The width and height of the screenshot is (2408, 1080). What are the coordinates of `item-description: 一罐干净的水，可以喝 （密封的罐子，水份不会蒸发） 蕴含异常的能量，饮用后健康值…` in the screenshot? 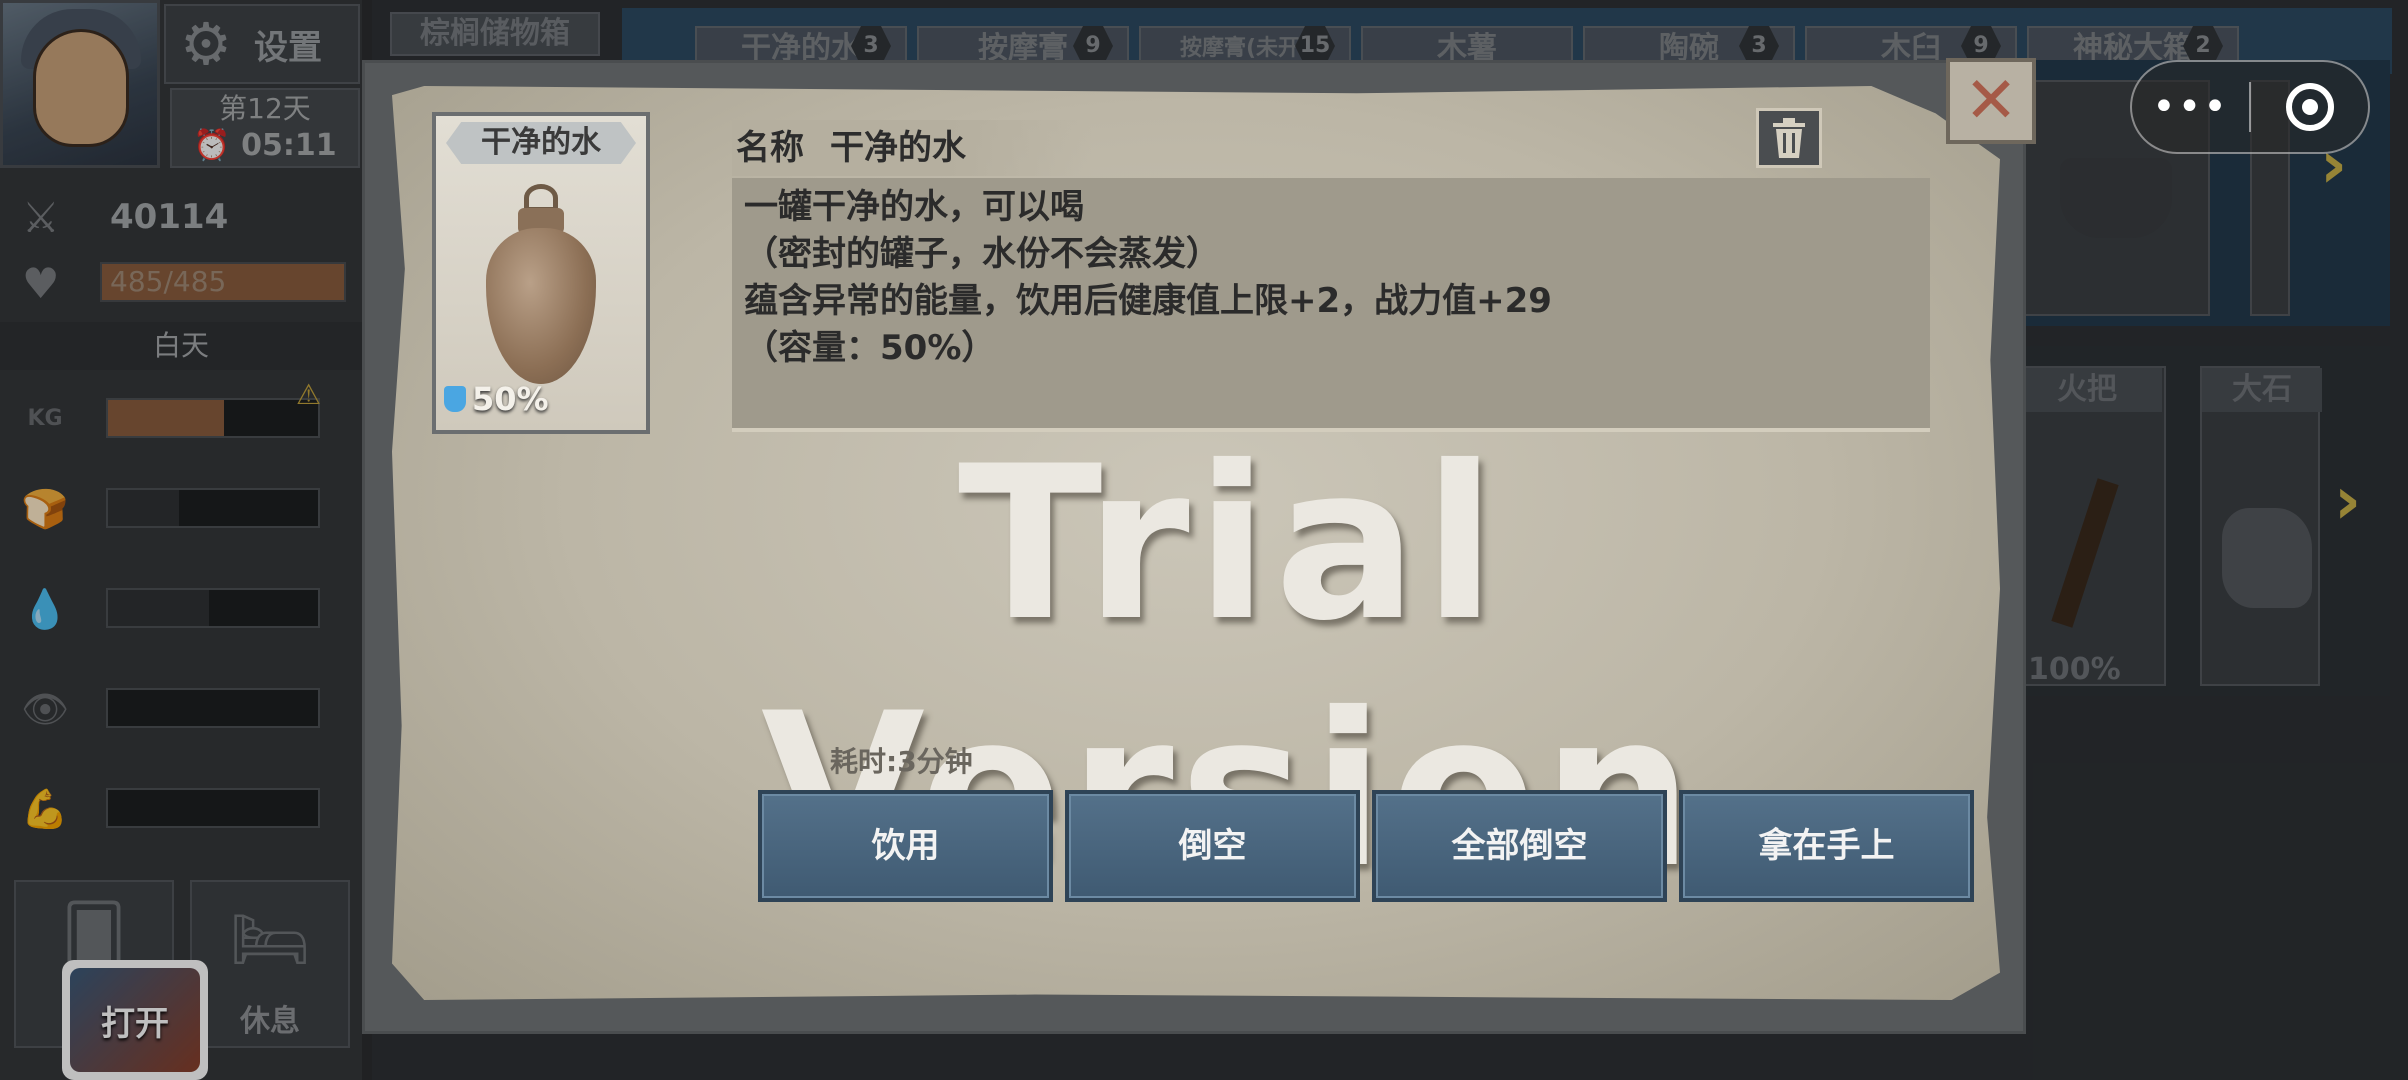 It's located at (1331, 305).